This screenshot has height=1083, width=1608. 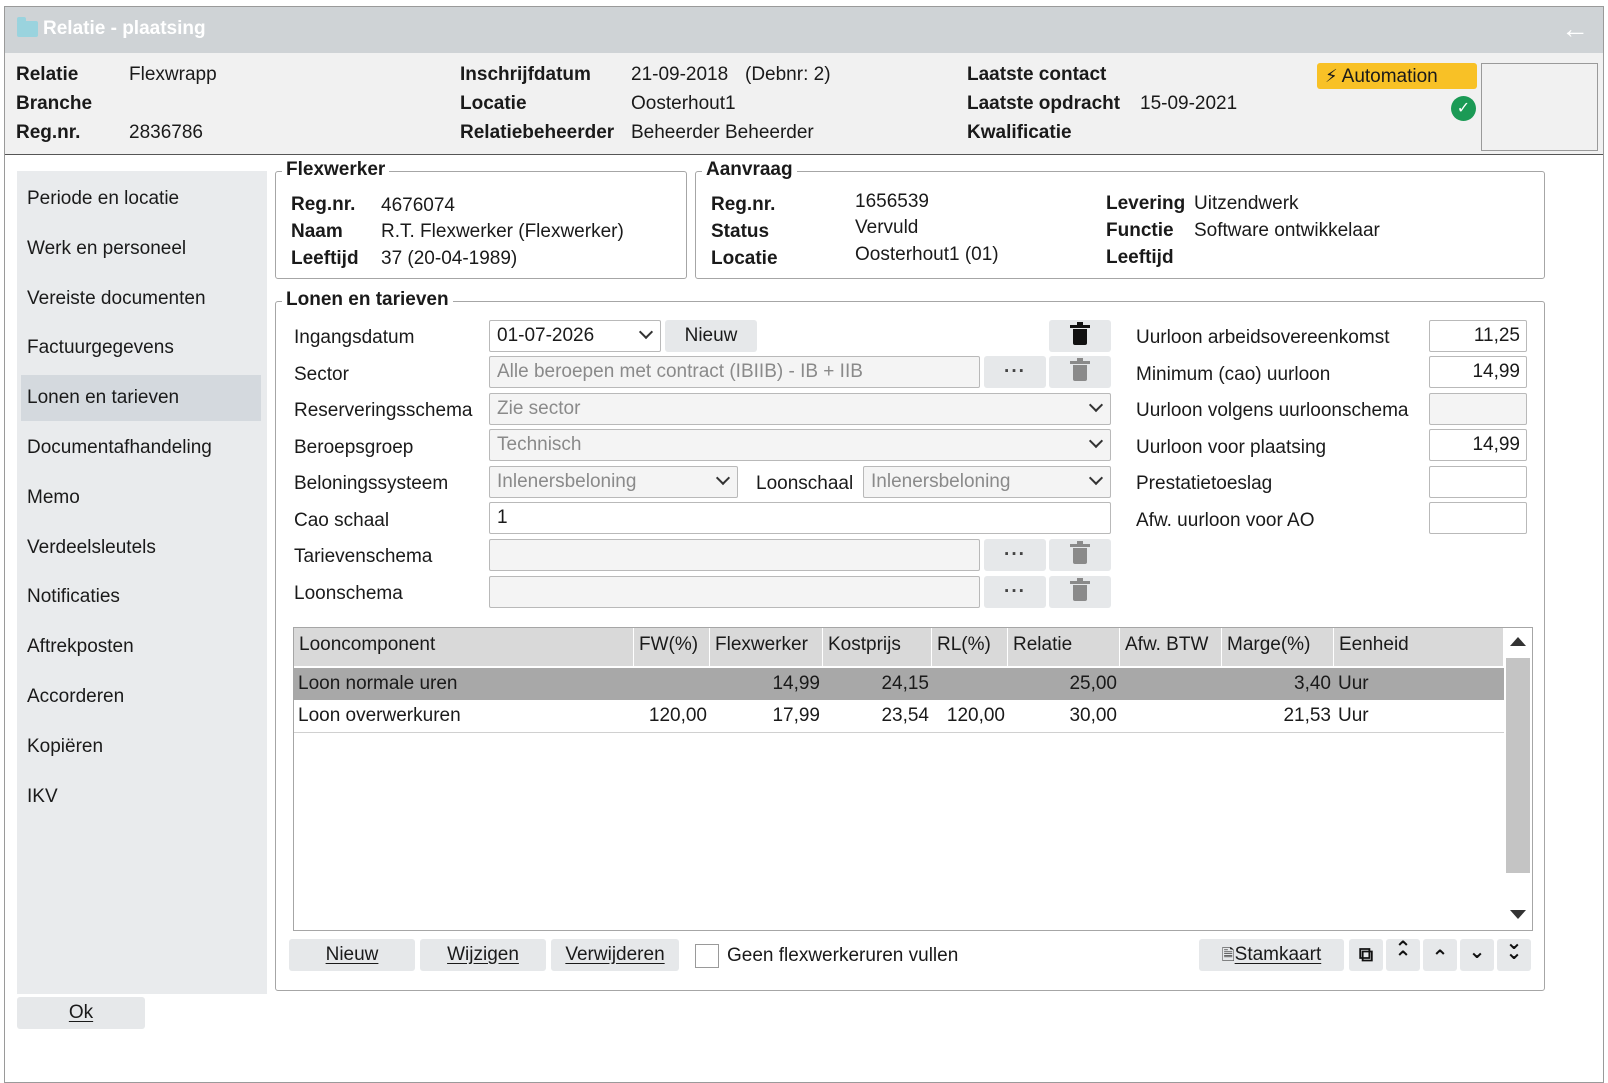 I want to click on beloningssysteem-label: Beloningssysteem, so click(x=371, y=483).